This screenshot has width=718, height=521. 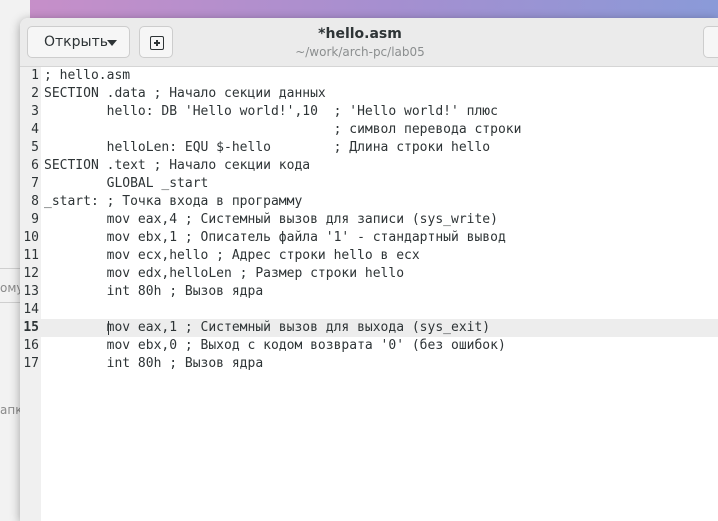 What do you see at coordinates (232, 255) in the screenshot?
I see `code-line-text: mov ecx,hello ; Адрес строки hello в ecx` at bounding box center [232, 255].